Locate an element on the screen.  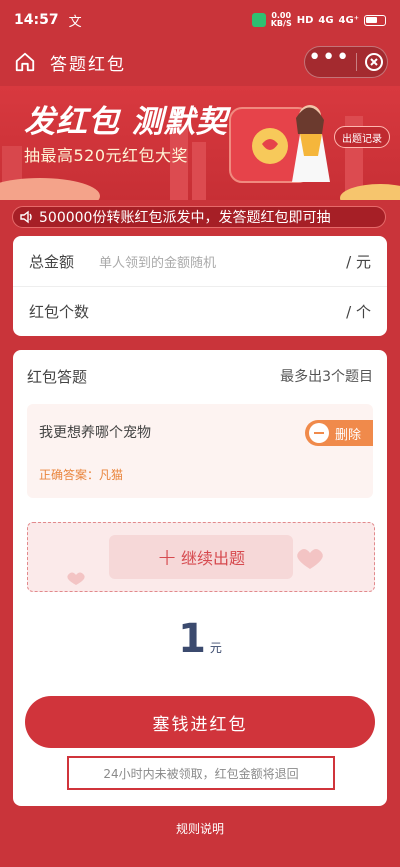
add-question-area: + 继续出题 is located at coordinates (201, 557).